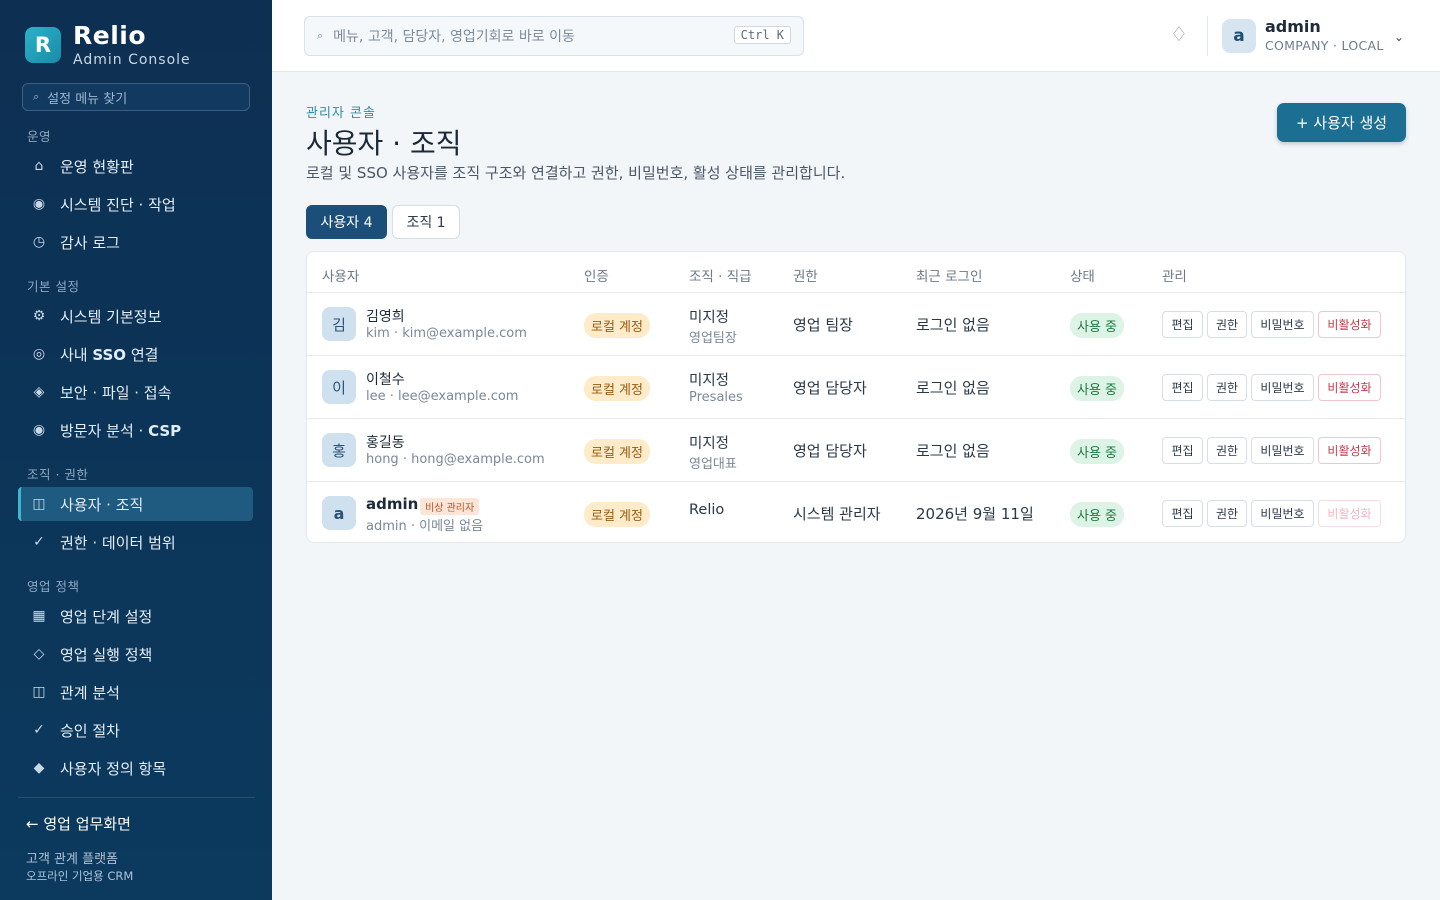 This screenshot has width=1440, height=900. Describe the element at coordinates (596, 275) in the screenshot. I see `column-header-auth: 인증` at that location.